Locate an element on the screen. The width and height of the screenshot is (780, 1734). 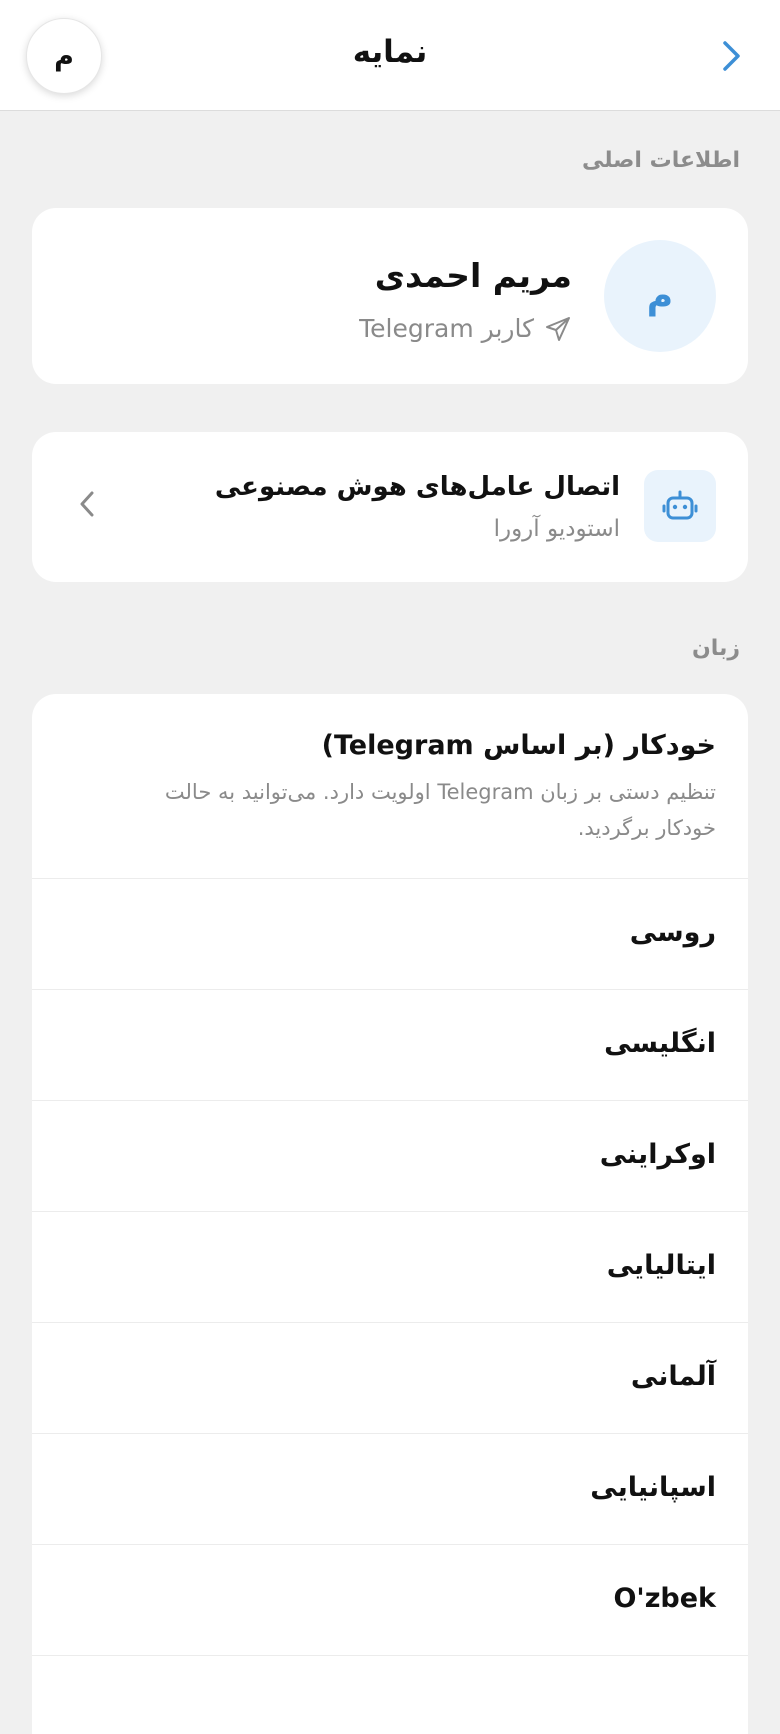
profile-name: مریم احمدی is located at coordinates (473, 275).